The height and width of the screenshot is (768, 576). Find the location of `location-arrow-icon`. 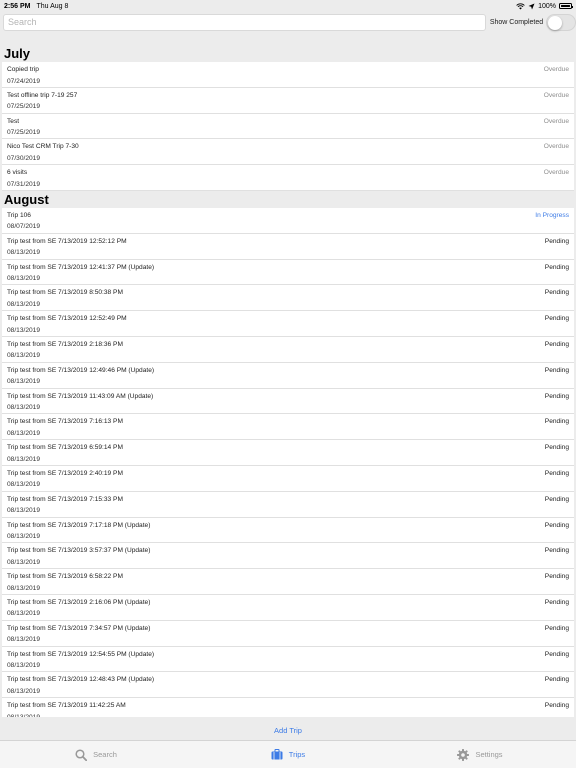

location-arrow-icon is located at coordinates (531, 6).